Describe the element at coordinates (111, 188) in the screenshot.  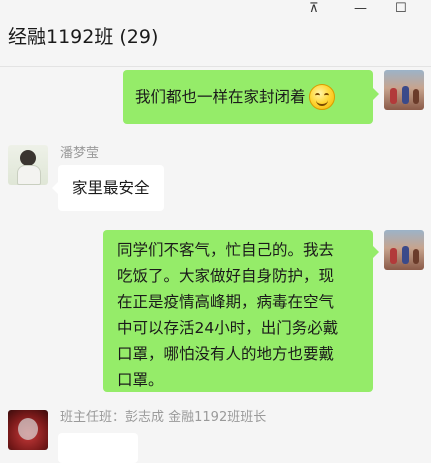
I see `message-text: 家里最安全` at that location.